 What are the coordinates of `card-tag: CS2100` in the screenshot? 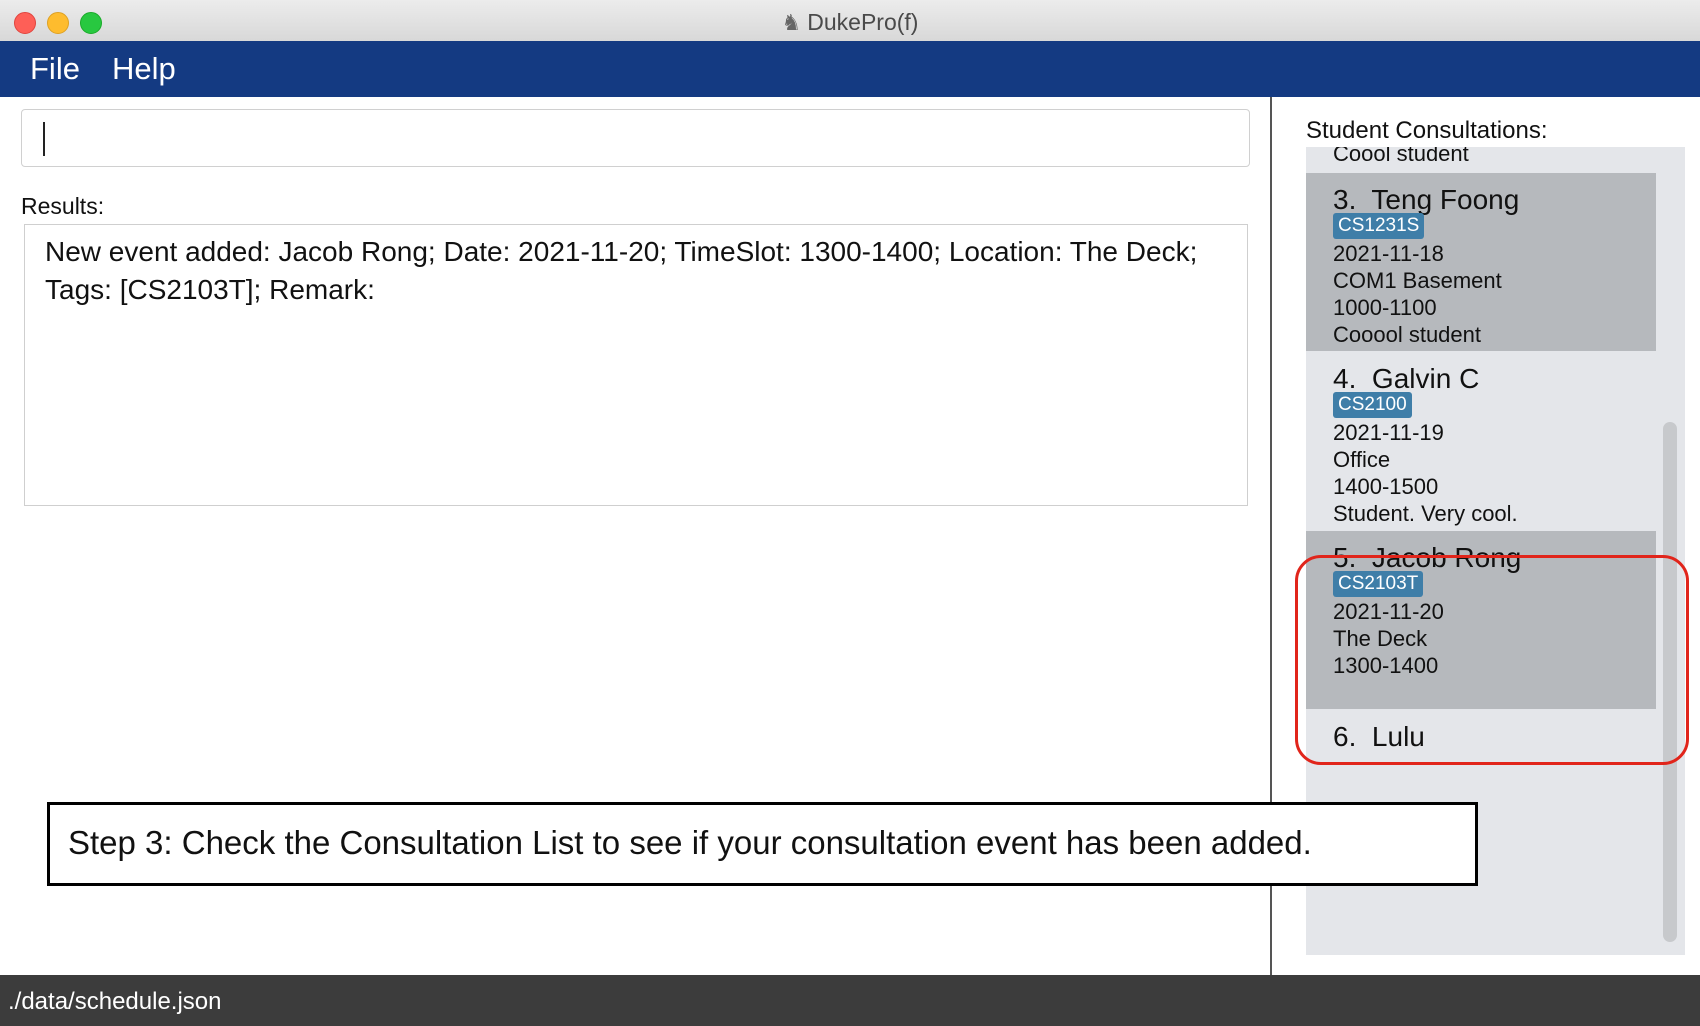 It's located at (1372, 405).